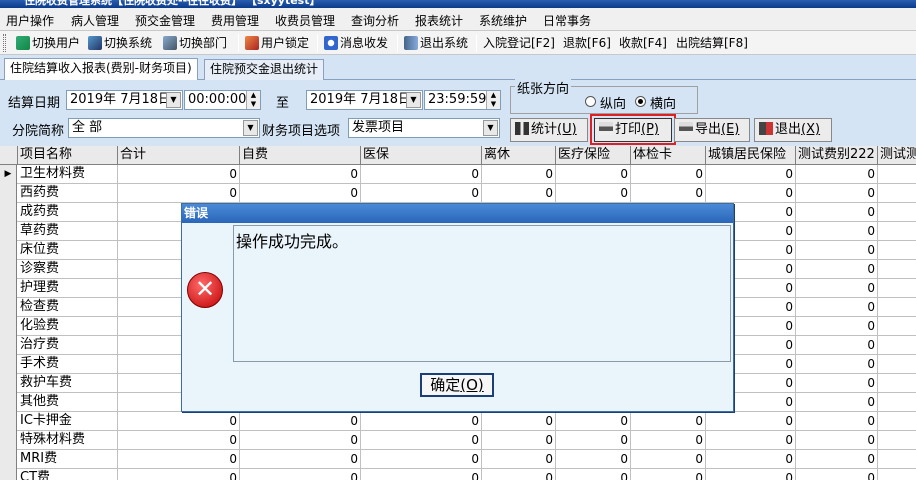  What do you see at coordinates (222, 100) in the screenshot?
I see `start-time-field: 00:00:00 ▲ ▼` at bounding box center [222, 100].